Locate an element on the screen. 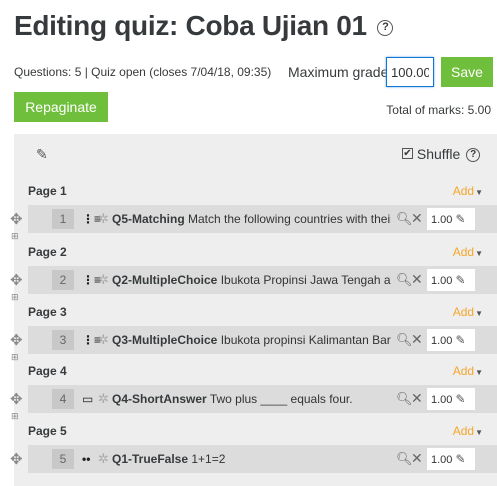 The image size is (497, 486). truefalse-icon: •• is located at coordinates (86, 459).